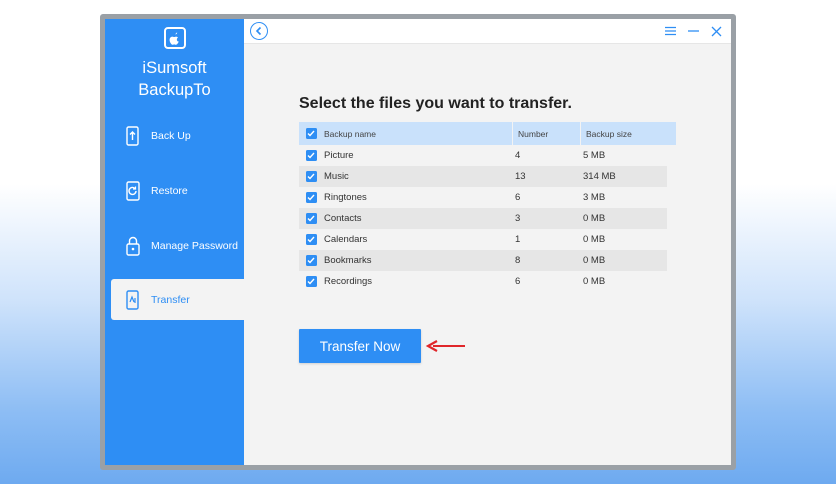 The image size is (836, 484). Describe the element at coordinates (483, 239) in the screenshot. I see `table-row: Calendars 1 0 MB` at that location.